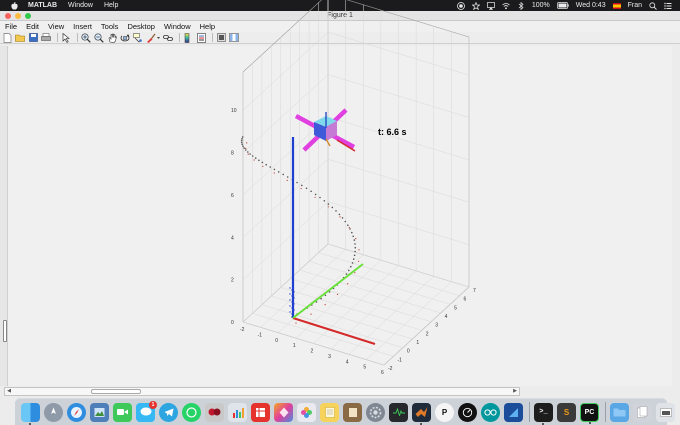  What do you see at coordinates (262, 391) in the screenshot?
I see `horizontal-scrollbar: ◀ ▶` at bounding box center [262, 391].